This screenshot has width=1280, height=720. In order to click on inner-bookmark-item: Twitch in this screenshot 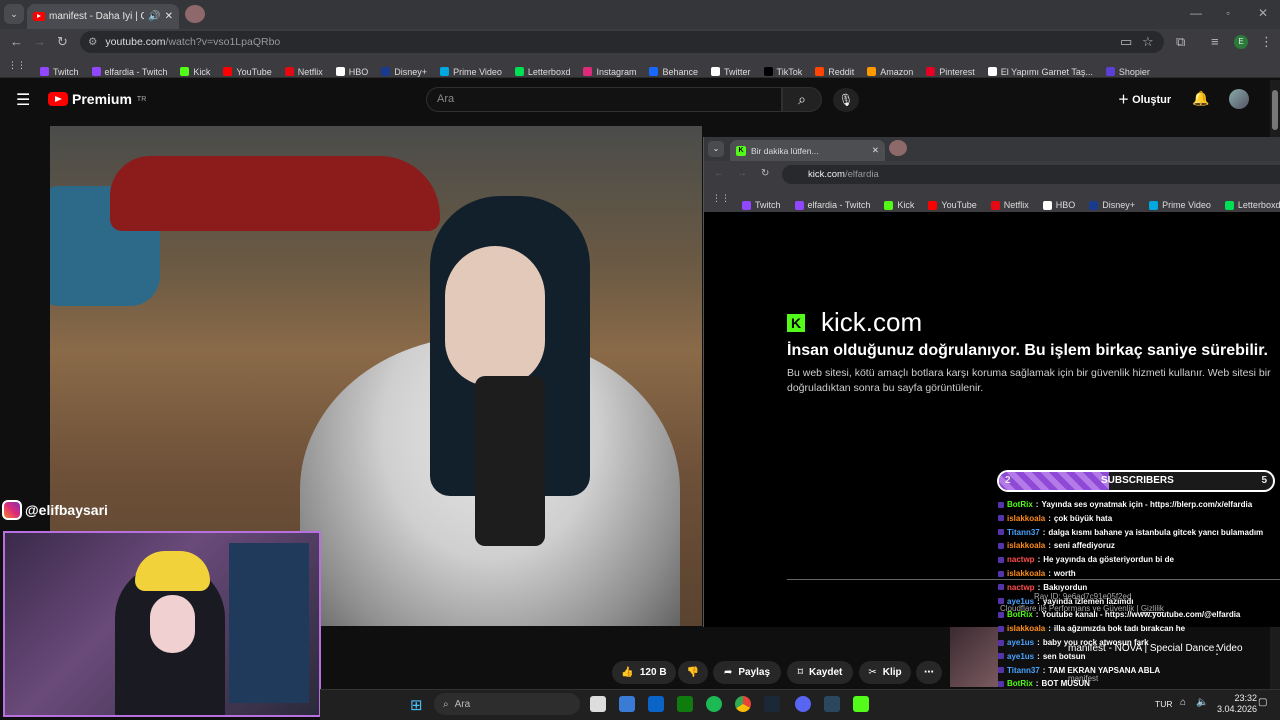, I will do `click(761, 205)`.